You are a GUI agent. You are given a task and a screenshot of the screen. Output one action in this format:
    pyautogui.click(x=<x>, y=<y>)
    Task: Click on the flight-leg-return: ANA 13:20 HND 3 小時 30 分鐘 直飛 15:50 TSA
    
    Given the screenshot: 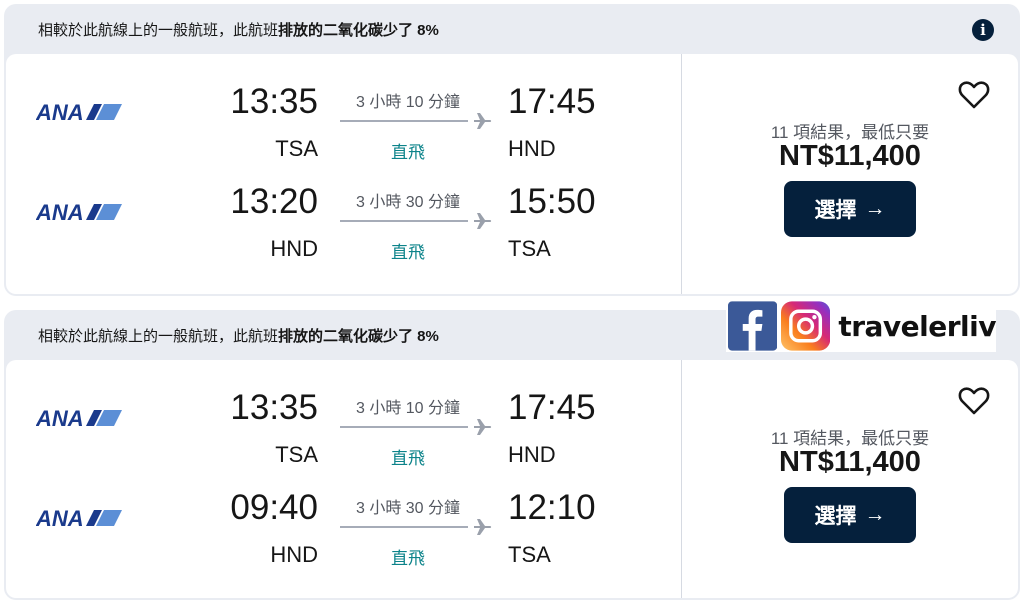 What is the action you would take?
    pyautogui.click(x=344, y=227)
    